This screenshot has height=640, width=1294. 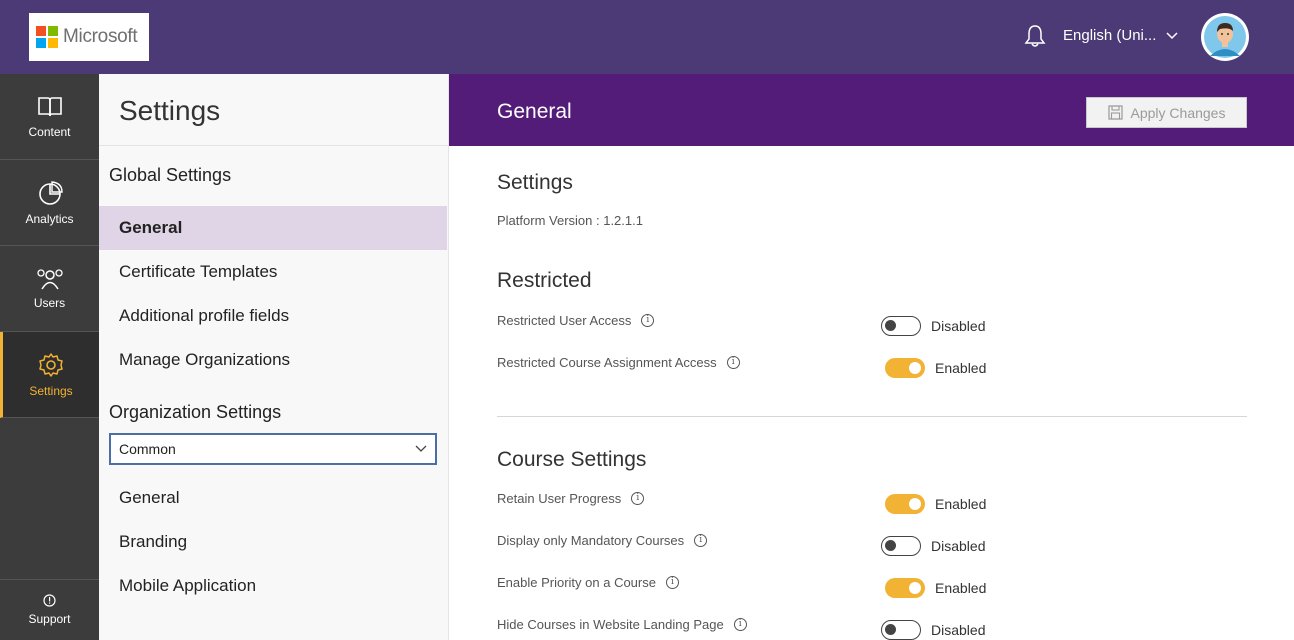 What do you see at coordinates (610, 624) in the screenshot?
I see `setting-label-text: Hide Courses in Website Landing Page` at bounding box center [610, 624].